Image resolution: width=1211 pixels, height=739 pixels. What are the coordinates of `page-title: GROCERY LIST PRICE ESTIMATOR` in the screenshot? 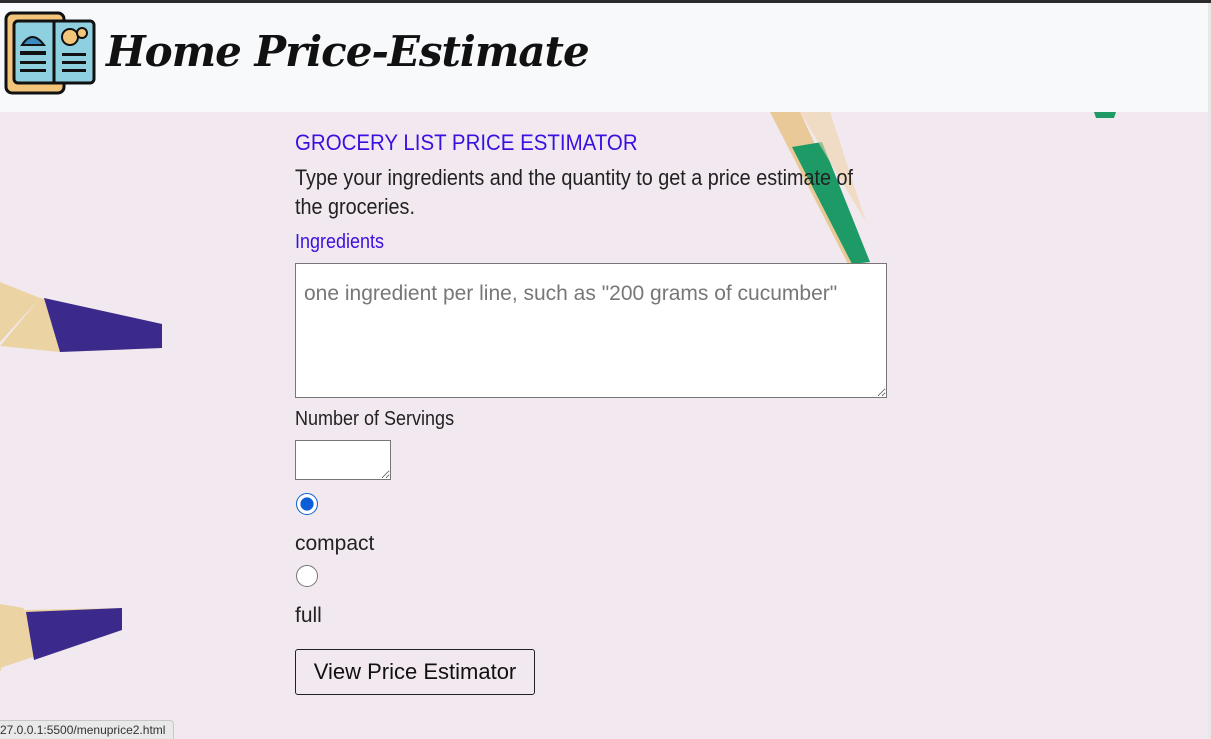 It's located at (466, 142).